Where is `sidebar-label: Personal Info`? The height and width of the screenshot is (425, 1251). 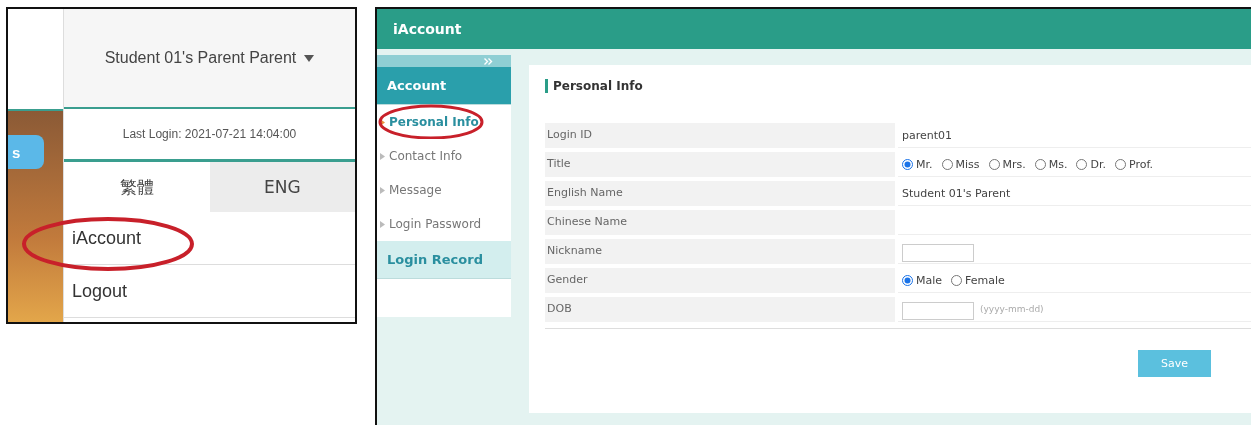
sidebar-label: Personal Info is located at coordinates (434, 122).